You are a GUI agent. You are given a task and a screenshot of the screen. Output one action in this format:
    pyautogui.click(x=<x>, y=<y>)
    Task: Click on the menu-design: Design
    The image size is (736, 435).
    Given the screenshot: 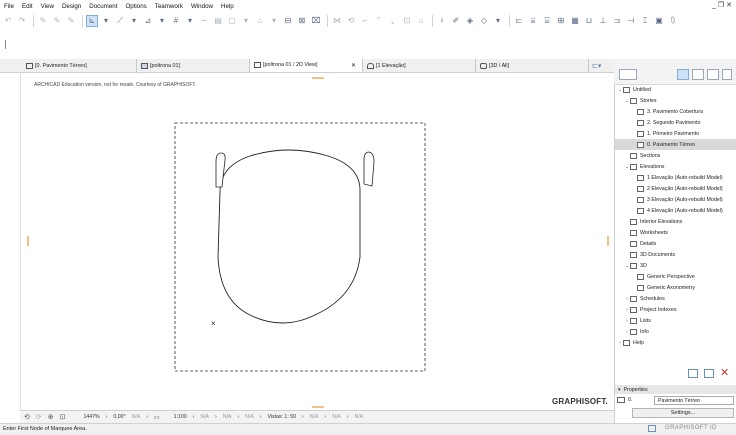 What is the action you would take?
    pyautogui.click(x=71, y=6)
    